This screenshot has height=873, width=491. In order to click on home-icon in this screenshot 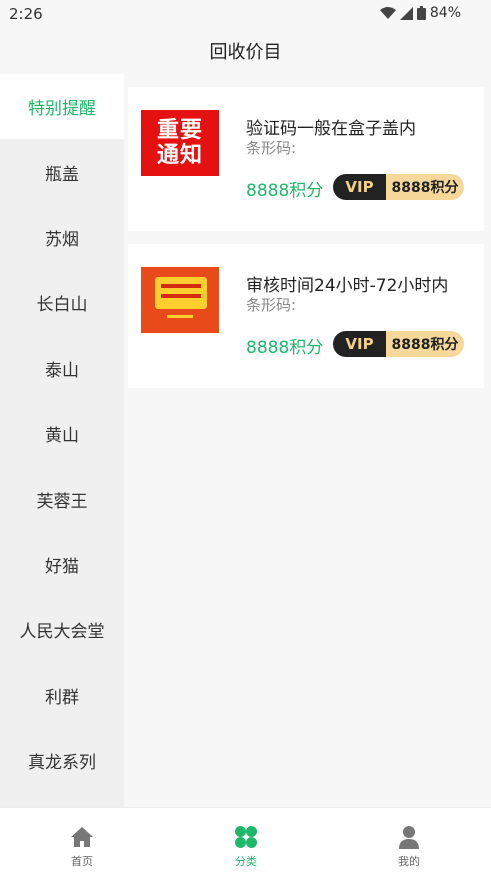, I will do `click(82, 837)`.